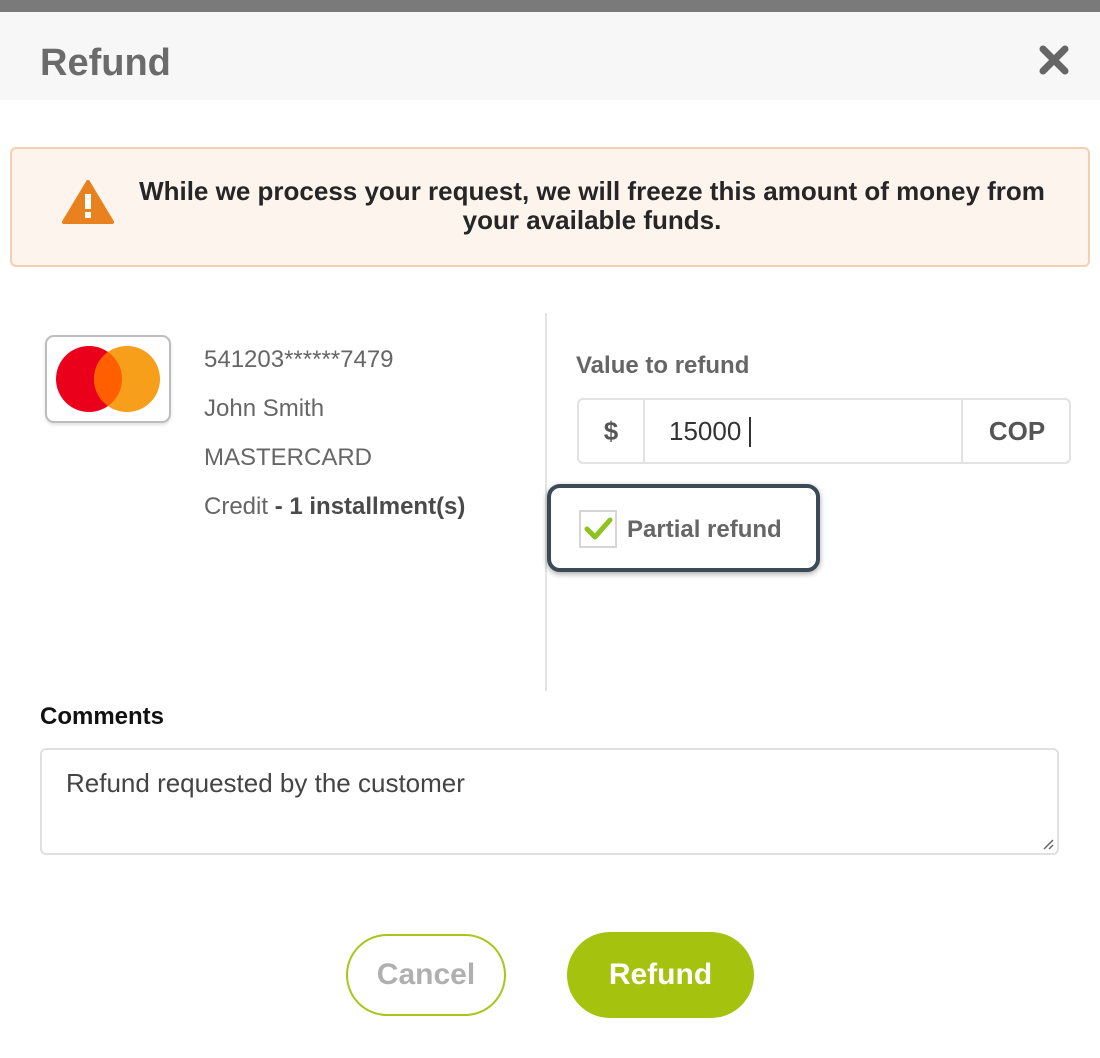 The height and width of the screenshot is (1058, 1100). Describe the element at coordinates (299, 359) in the screenshot. I see `card-number: 541203******7479` at that location.